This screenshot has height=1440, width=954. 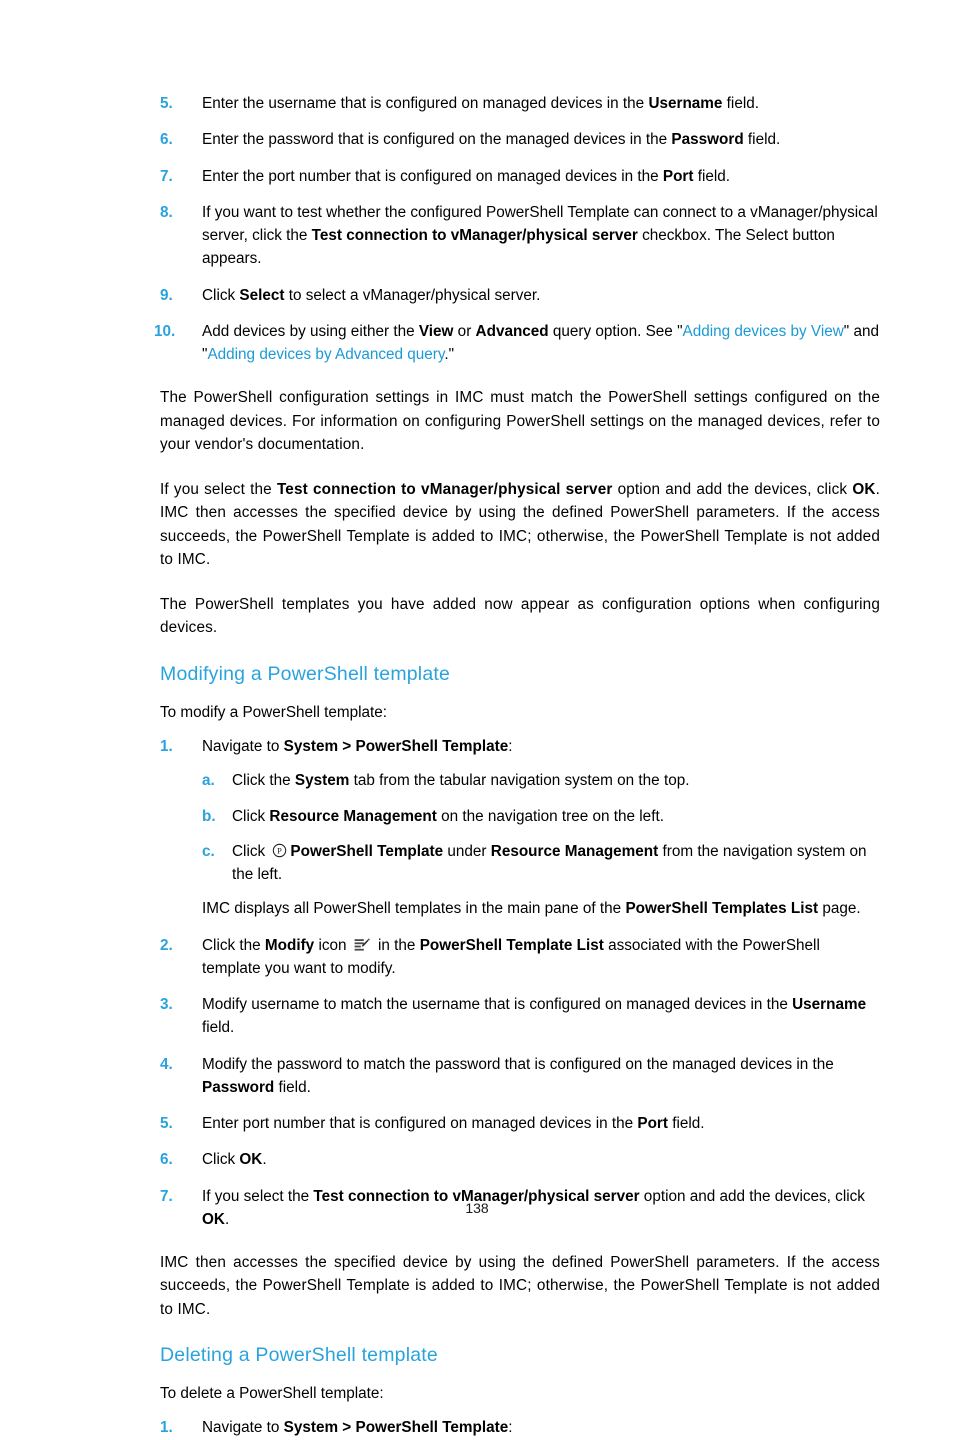 I want to click on body-text: under, so click(x=467, y=851).